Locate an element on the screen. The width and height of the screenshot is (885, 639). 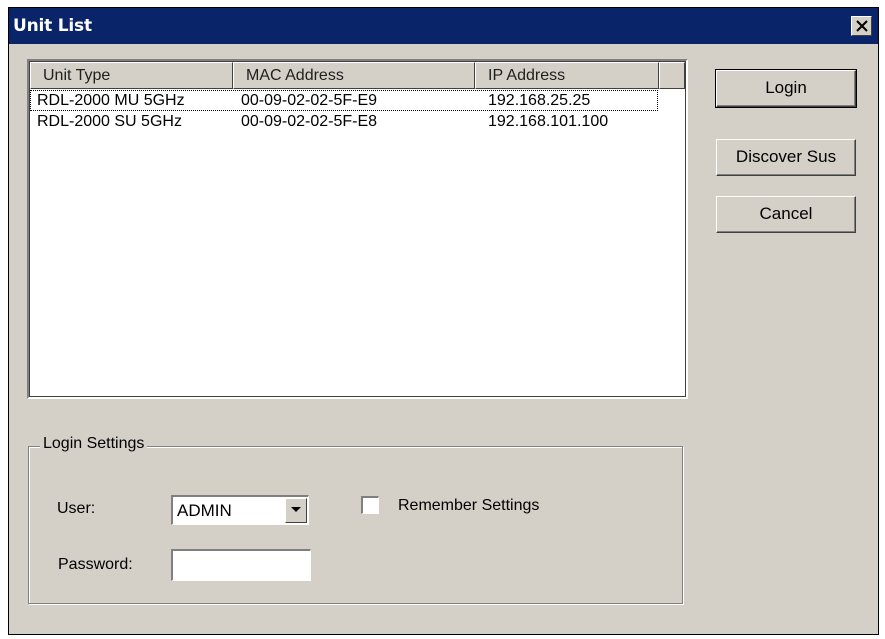
cancel-button: Cancel is located at coordinates (786, 214).